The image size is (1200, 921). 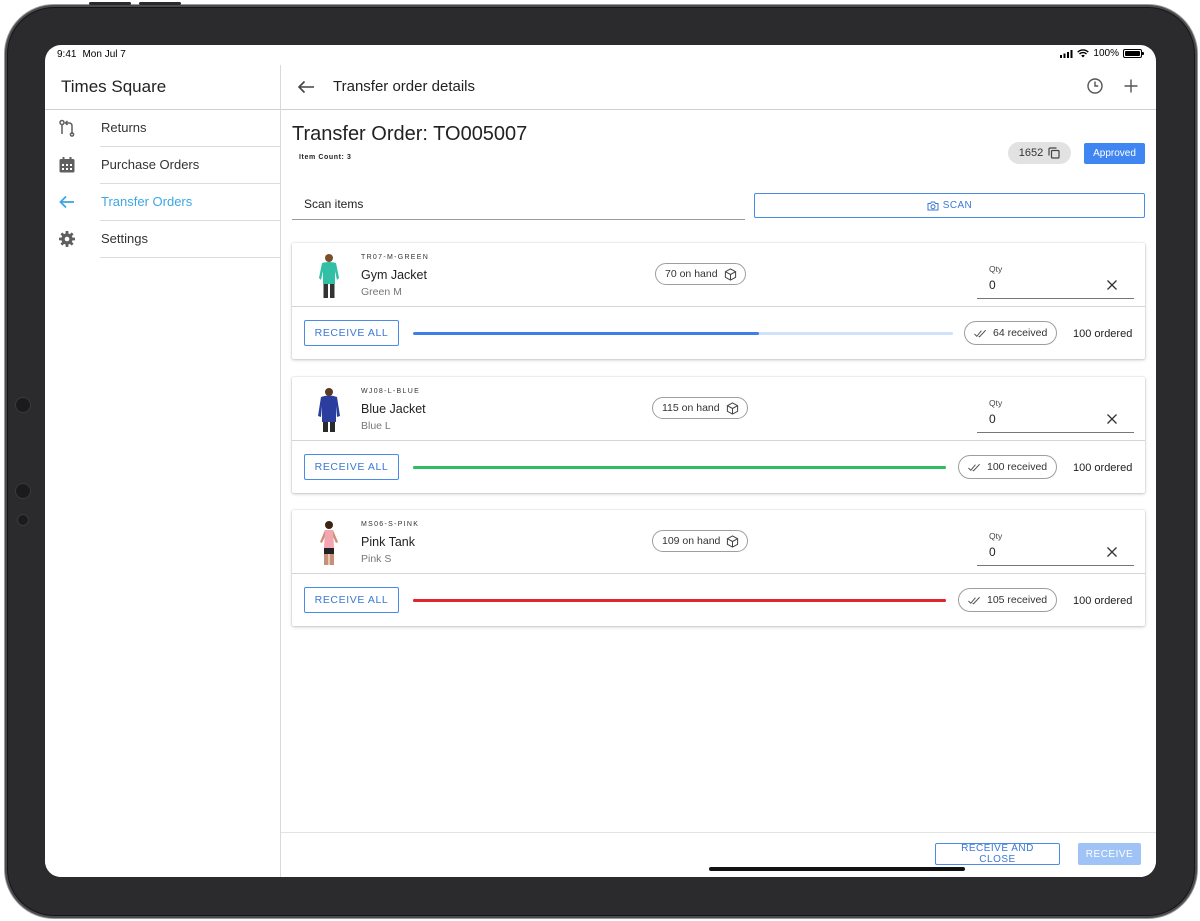 I want to click on sidebar-item-label: Transfer Orders, so click(x=147, y=201).